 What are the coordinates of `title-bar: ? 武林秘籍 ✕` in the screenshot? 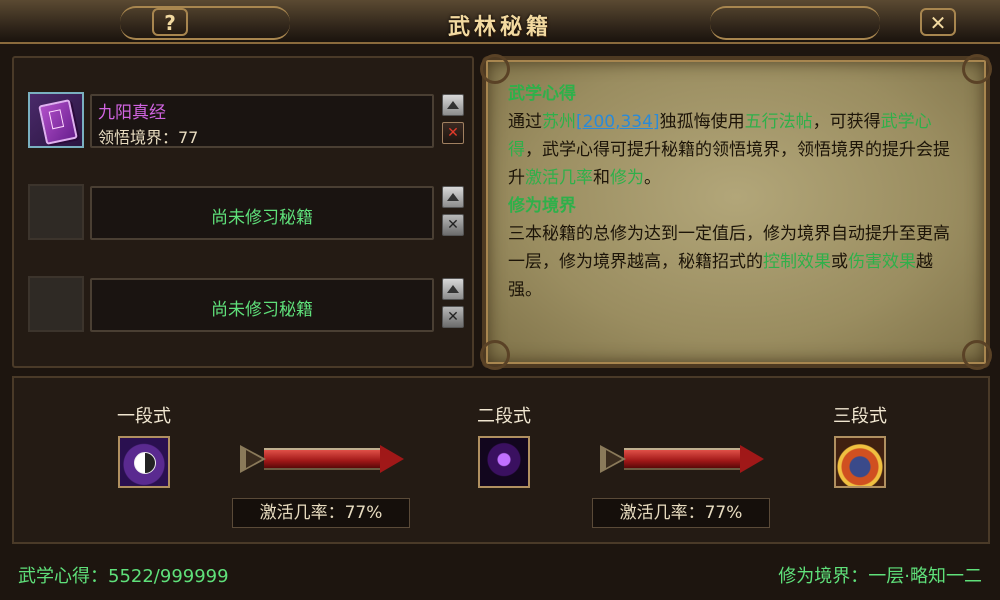 It's located at (500, 22).